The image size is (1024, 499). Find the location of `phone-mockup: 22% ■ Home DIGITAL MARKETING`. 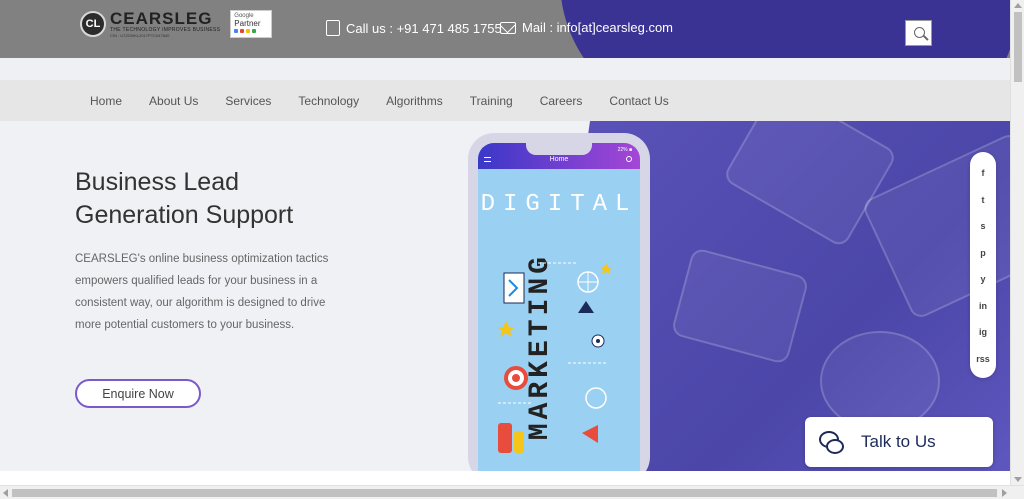

phone-mockup: 22% ■ Home DIGITAL MARKETING is located at coordinates (559, 308).